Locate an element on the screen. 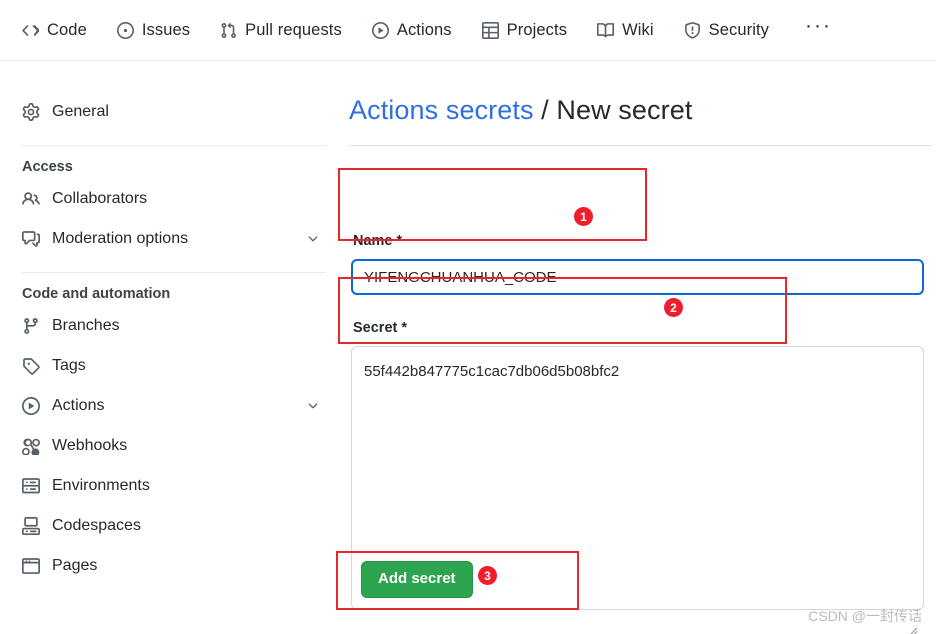 The height and width of the screenshot is (634, 936). sidebar-item-environments-label: Environments is located at coordinates (101, 485).